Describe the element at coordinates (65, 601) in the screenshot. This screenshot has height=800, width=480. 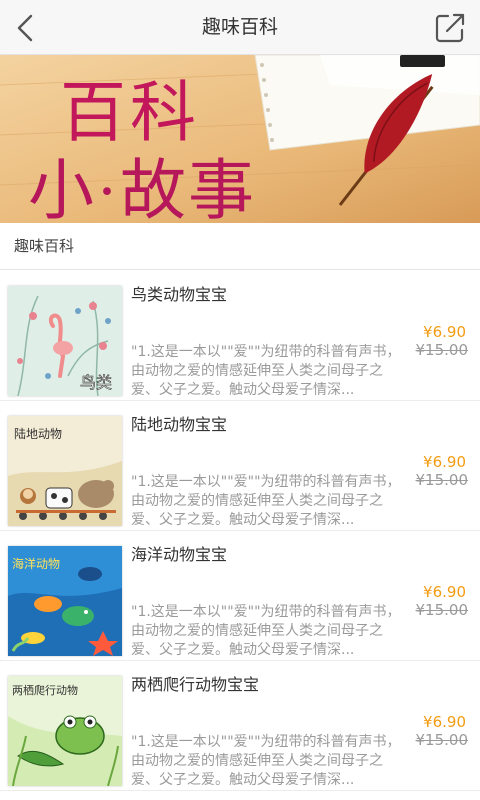
I see `item-cover: 海洋动物` at that location.